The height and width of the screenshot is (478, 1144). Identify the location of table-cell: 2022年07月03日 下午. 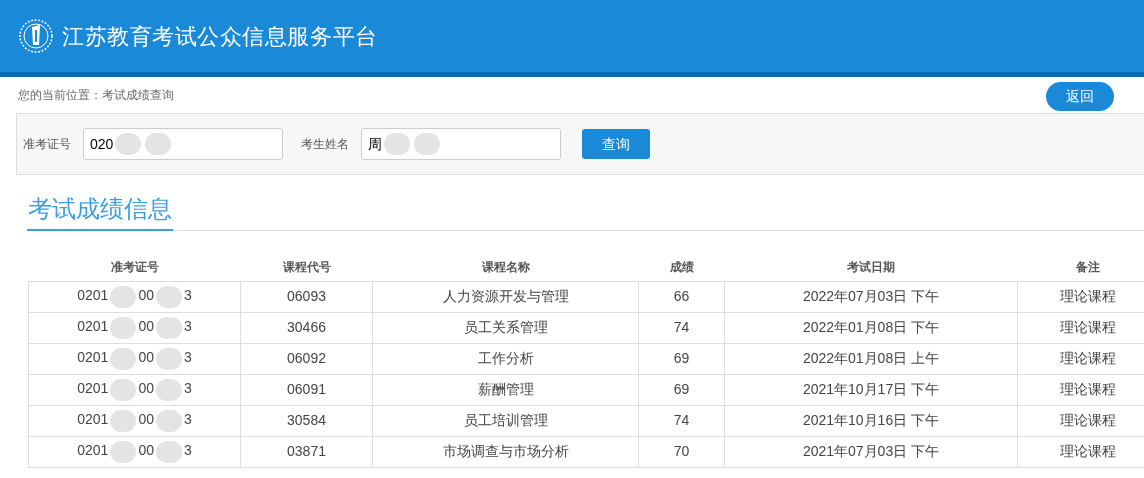
(871, 296).